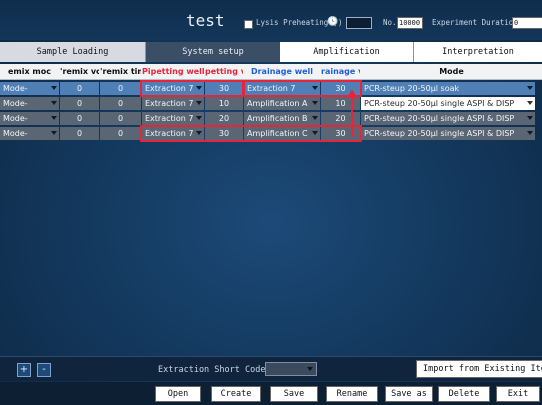 This screenshot has height=405, width=542. Describe the element at coordinates (347, 52) in the screenshot. I see `tab-amplification: Amplification` at that location.